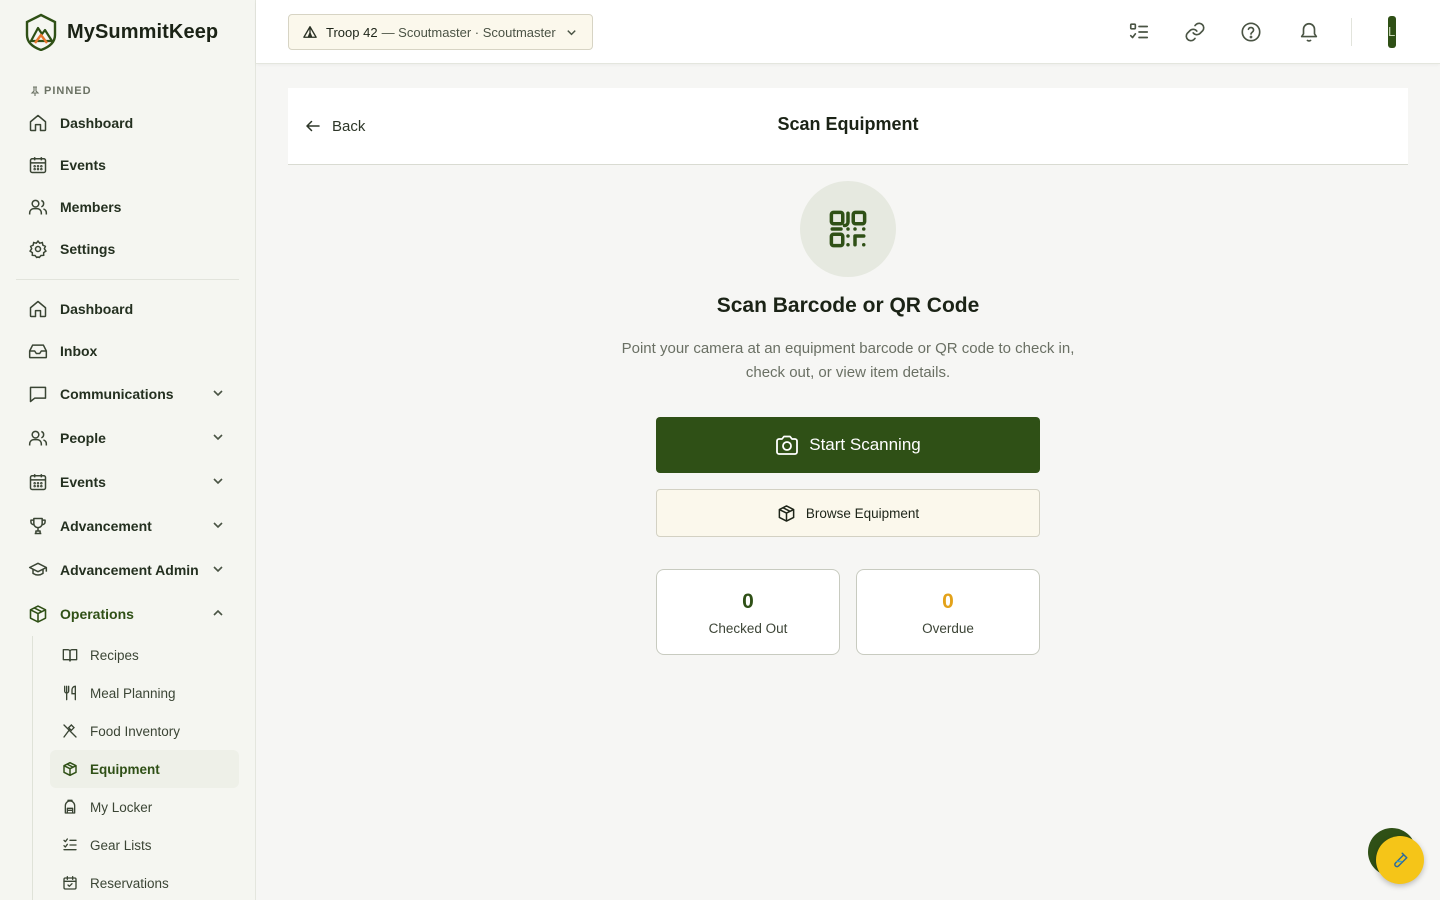 The height and width of the screenshot is (900, 1440). I want to click on sidebar-item-label: Events, so click(83, 482).